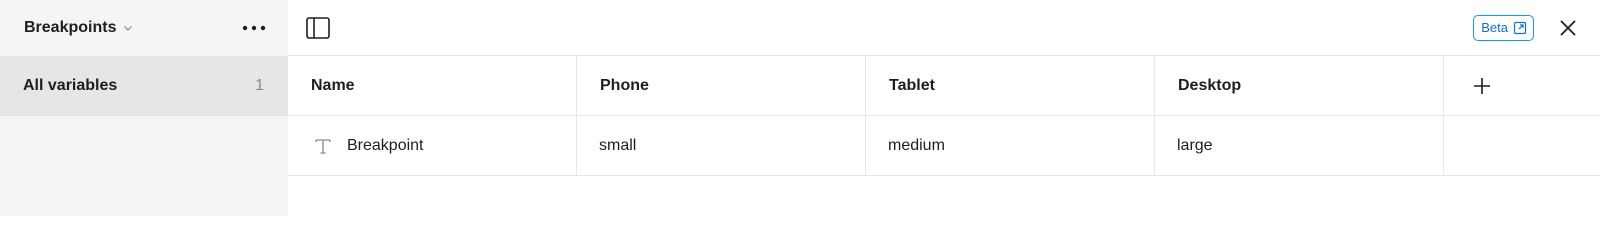  I want to click on chevron-down-icon, so click(128, 28).